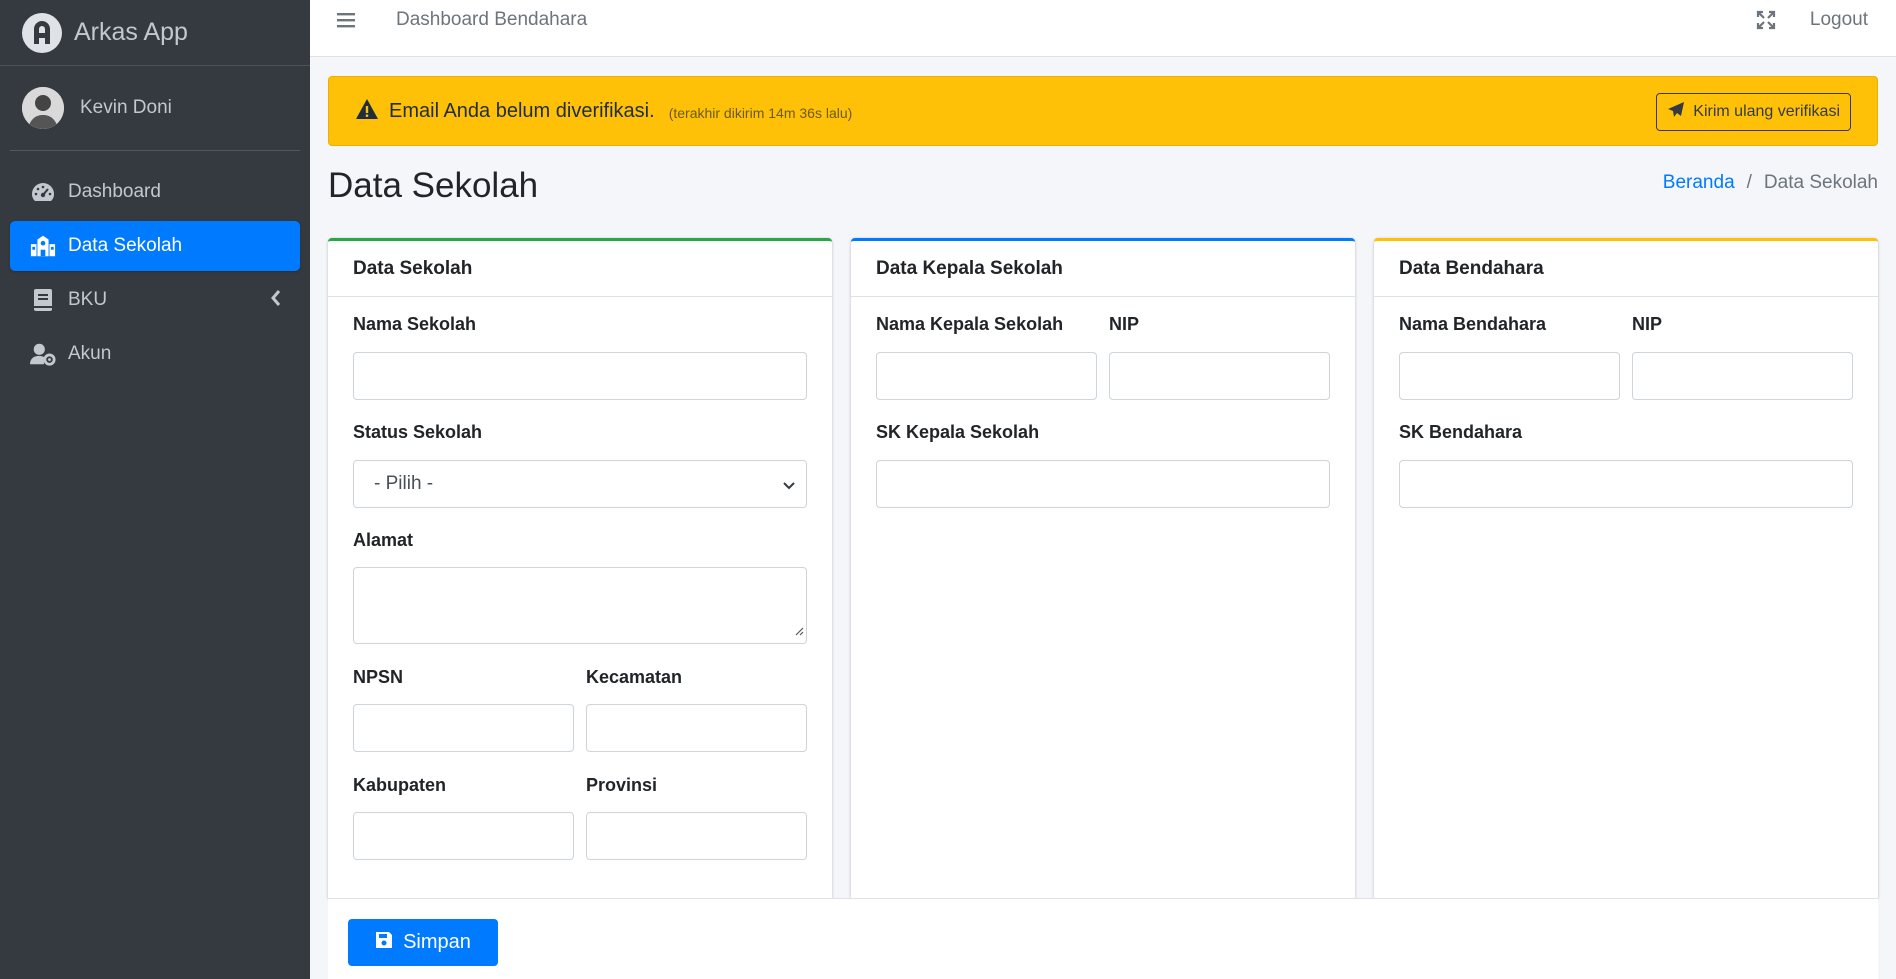 The width and height of the screenshot is (1896, 979). What do you see at coordinates (1680, 112) in the screenshot?
I see `paper-plane-icon` at bounding box center [1680, 112].